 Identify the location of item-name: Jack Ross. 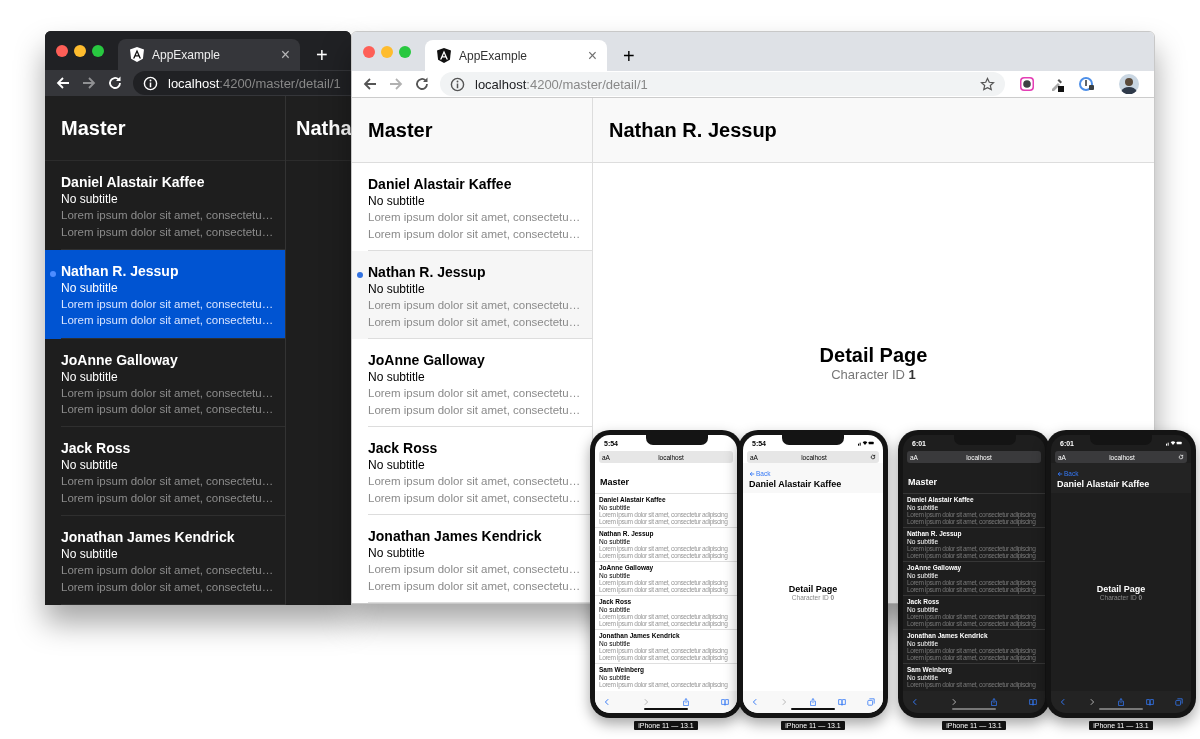
(403, 448).